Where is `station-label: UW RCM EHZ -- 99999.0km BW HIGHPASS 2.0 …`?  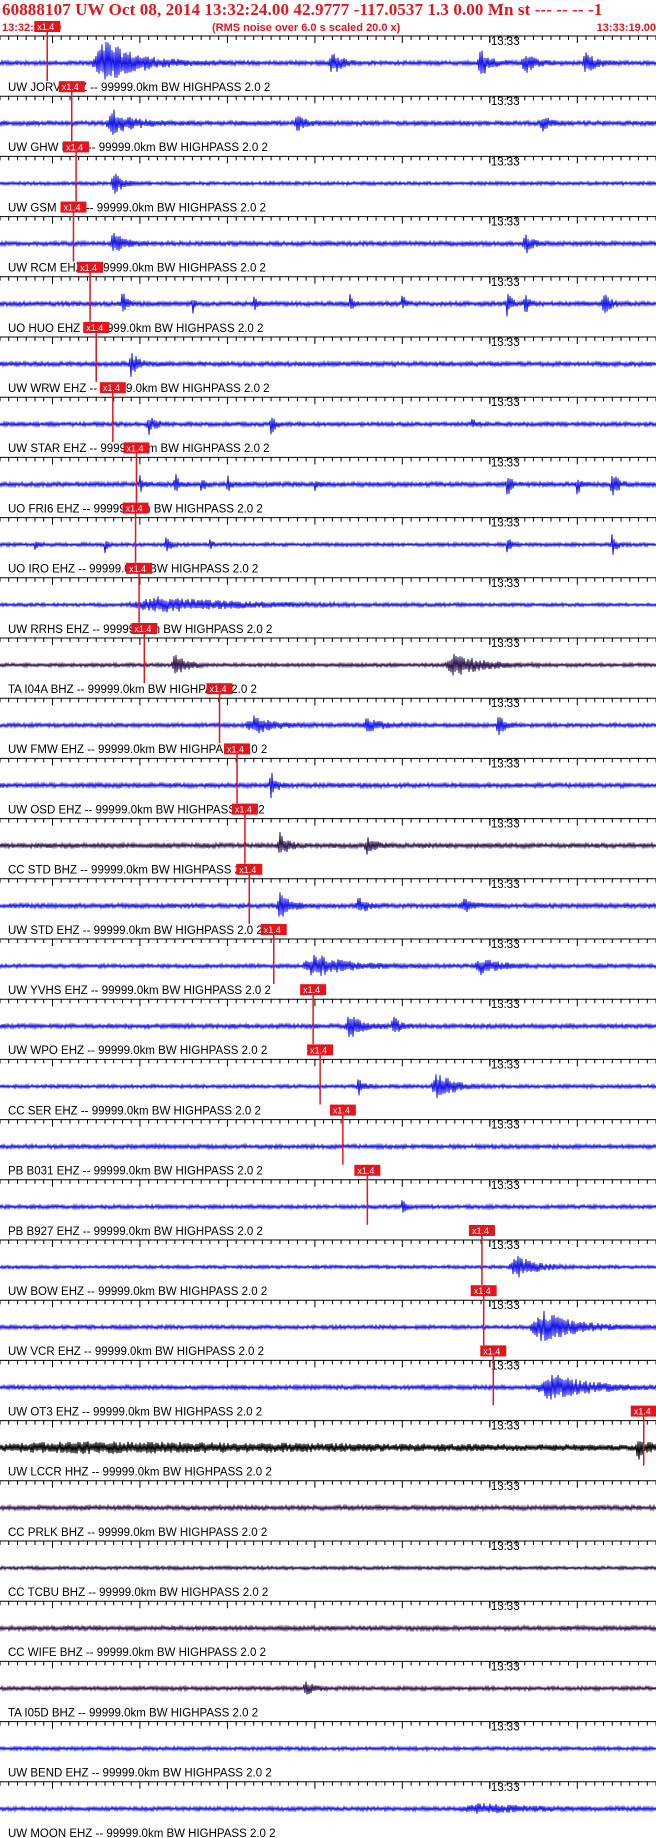 station-label: UW RCM EHZ -- 99999.0km BW HIGHPASS 2.0 … is located at coordinates (137, 269).